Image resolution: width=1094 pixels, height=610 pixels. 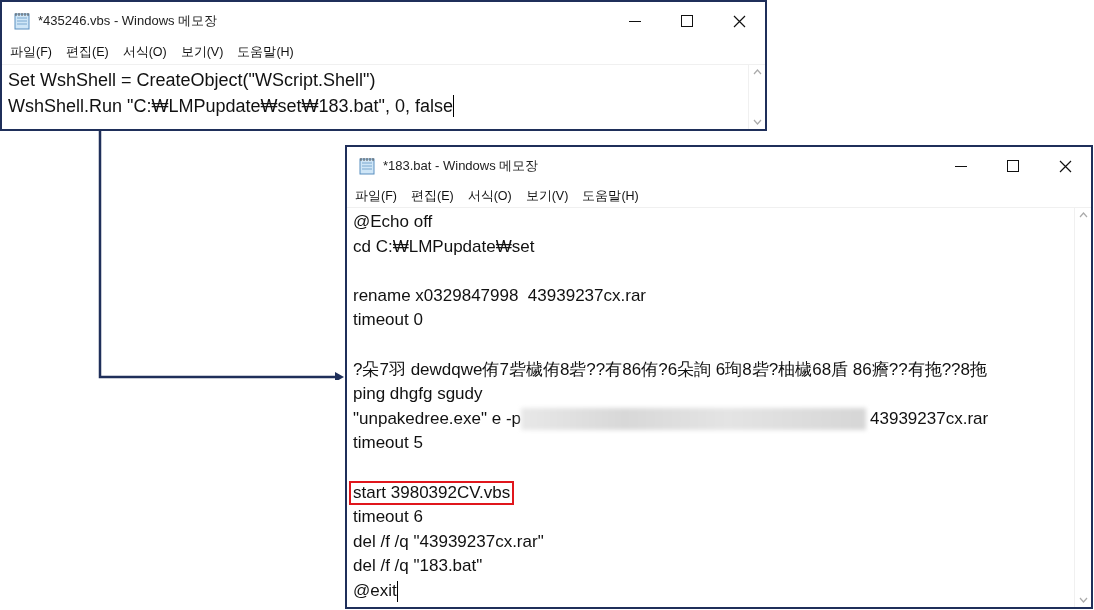 What do you see at coordinates (670, 369) in the screenshot?
I see `code-line: ?朵7羽 dewdqwe侑7砦檅侑8砦??有86侑?6朵詢 6珣8砦?柚檅68盾 86癚??有拖??8拖` at bounding box center [670, 369].